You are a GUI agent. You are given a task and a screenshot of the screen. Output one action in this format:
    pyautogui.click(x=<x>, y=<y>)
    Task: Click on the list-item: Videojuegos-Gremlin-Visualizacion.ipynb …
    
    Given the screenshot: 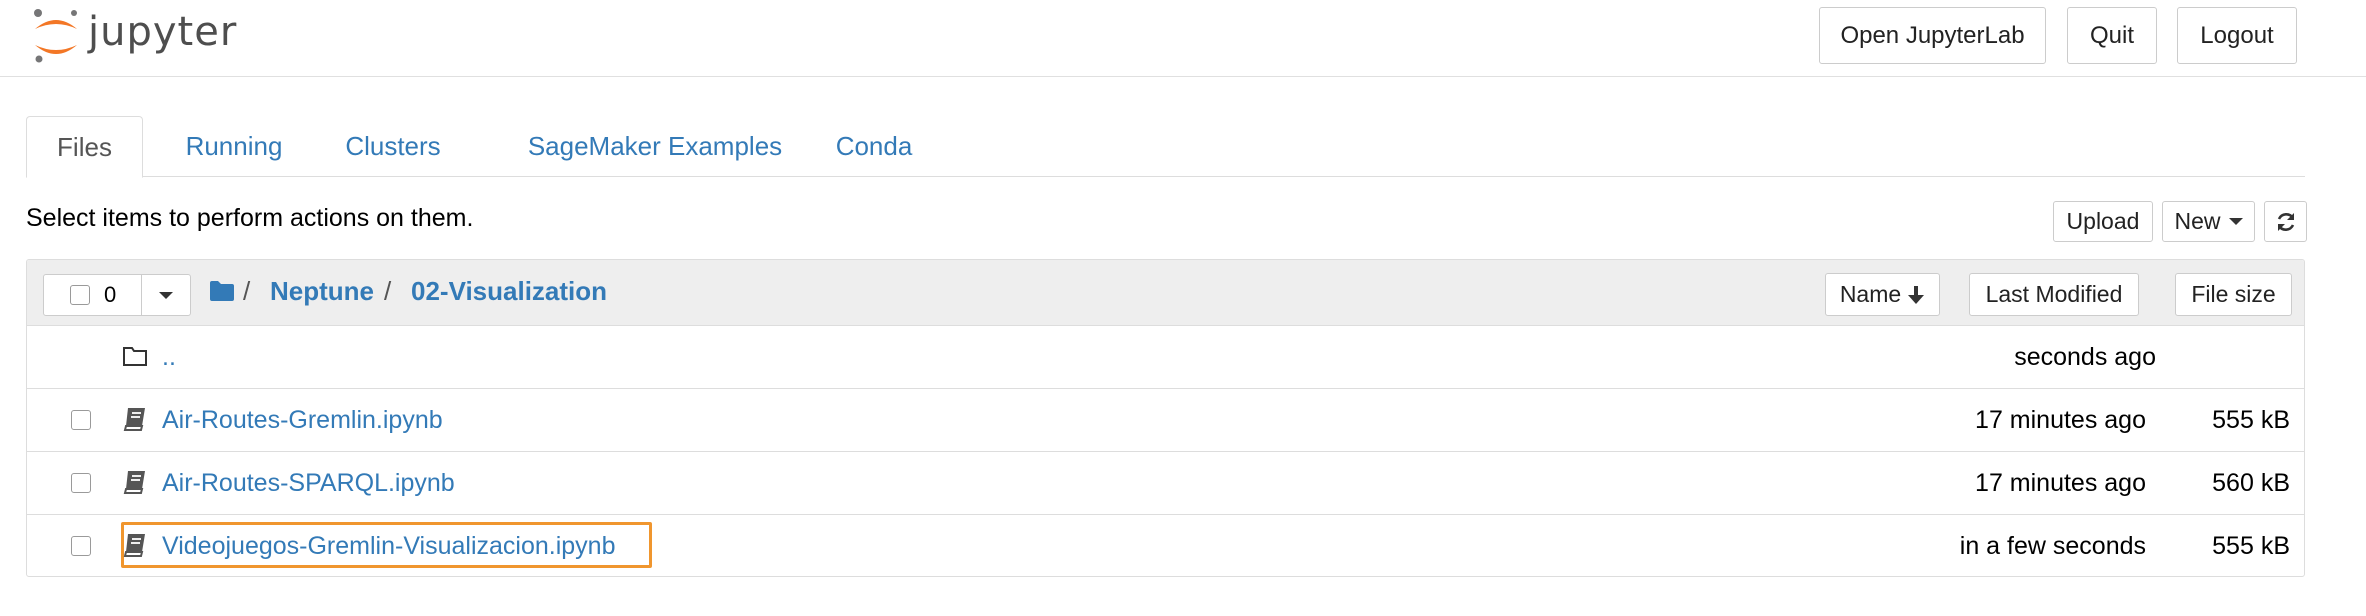 What is the action you would take?
    pyautogui.click(x=1165, y=545)
    